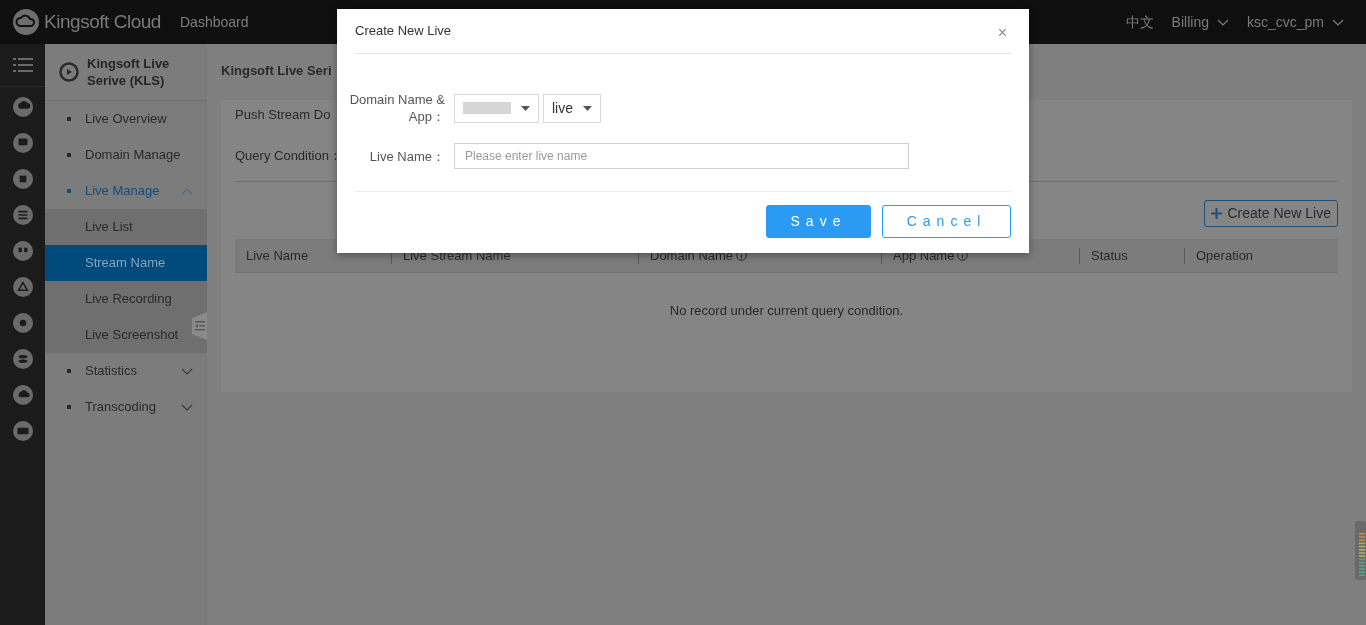 Image resolution: width=1366 pixels, height=625 pixels. Describe the element at coordinates (22, 65) in the screenshot. I see `menu-icon` at that location.